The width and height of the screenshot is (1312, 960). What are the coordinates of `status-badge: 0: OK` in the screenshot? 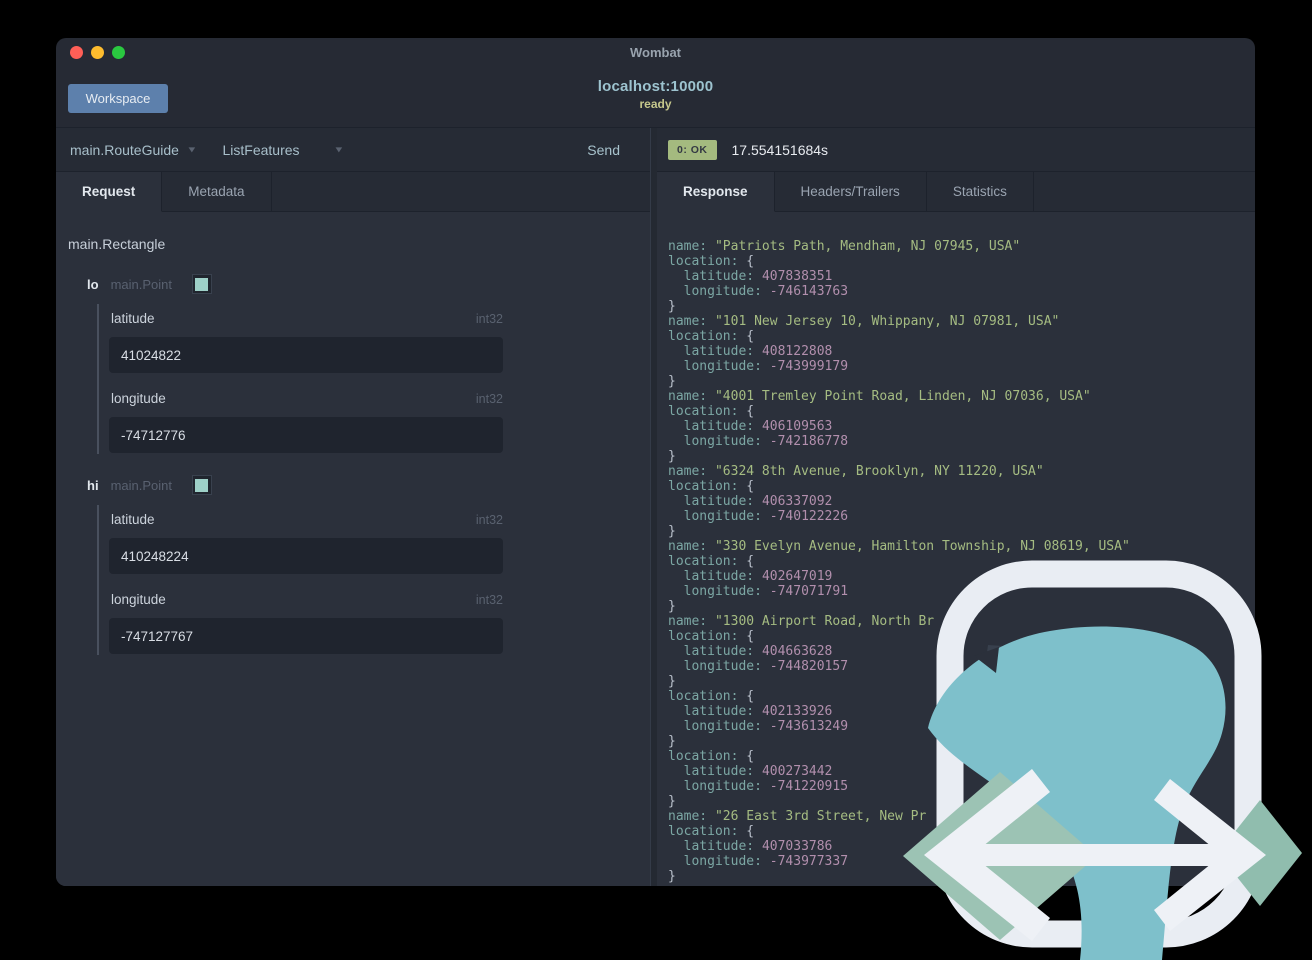 It's located at (692, 149).